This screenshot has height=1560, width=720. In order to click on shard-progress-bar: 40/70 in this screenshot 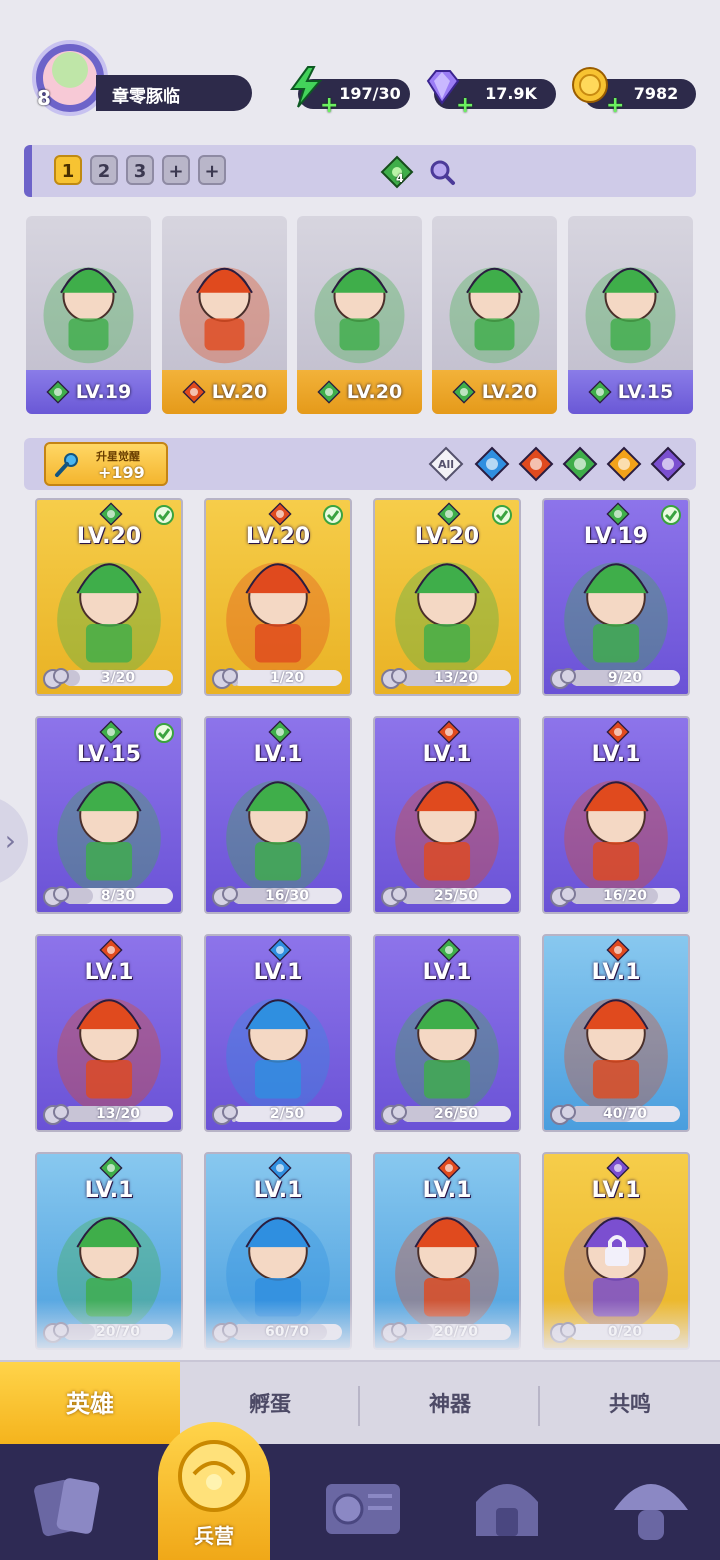, I will do `click(617, 1114)`.